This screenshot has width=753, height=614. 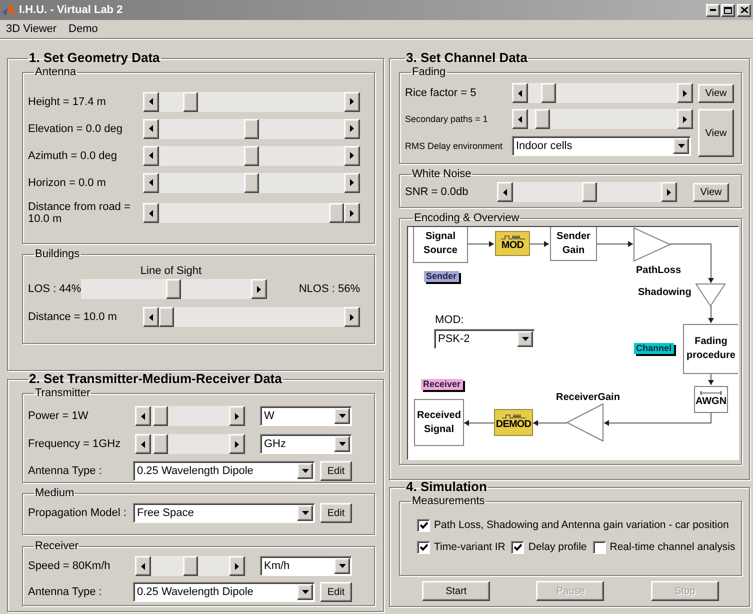 I want to click on dropdown-field: PSK-2, so click(x=484, y=339).